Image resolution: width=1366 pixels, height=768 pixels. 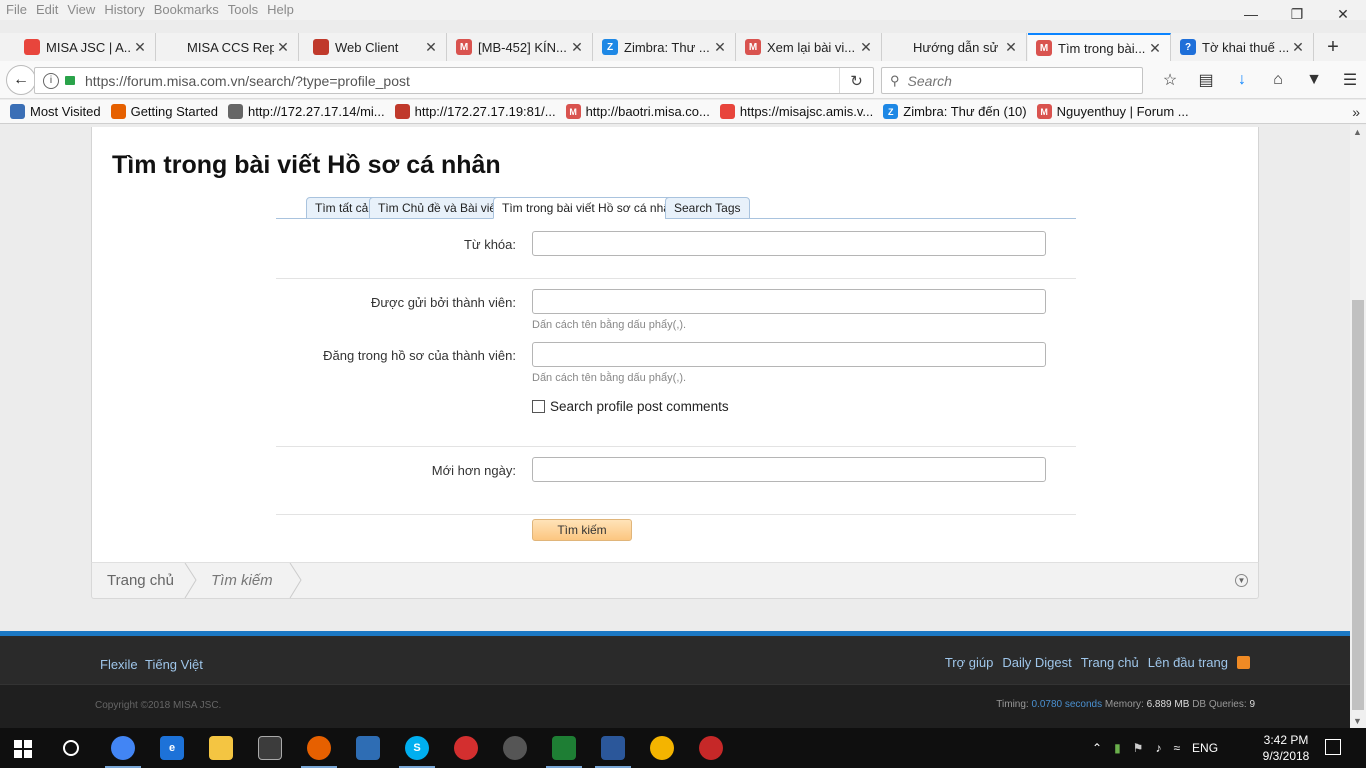 I want to click on library-icon: ▤, so click(x=1206, y=80).